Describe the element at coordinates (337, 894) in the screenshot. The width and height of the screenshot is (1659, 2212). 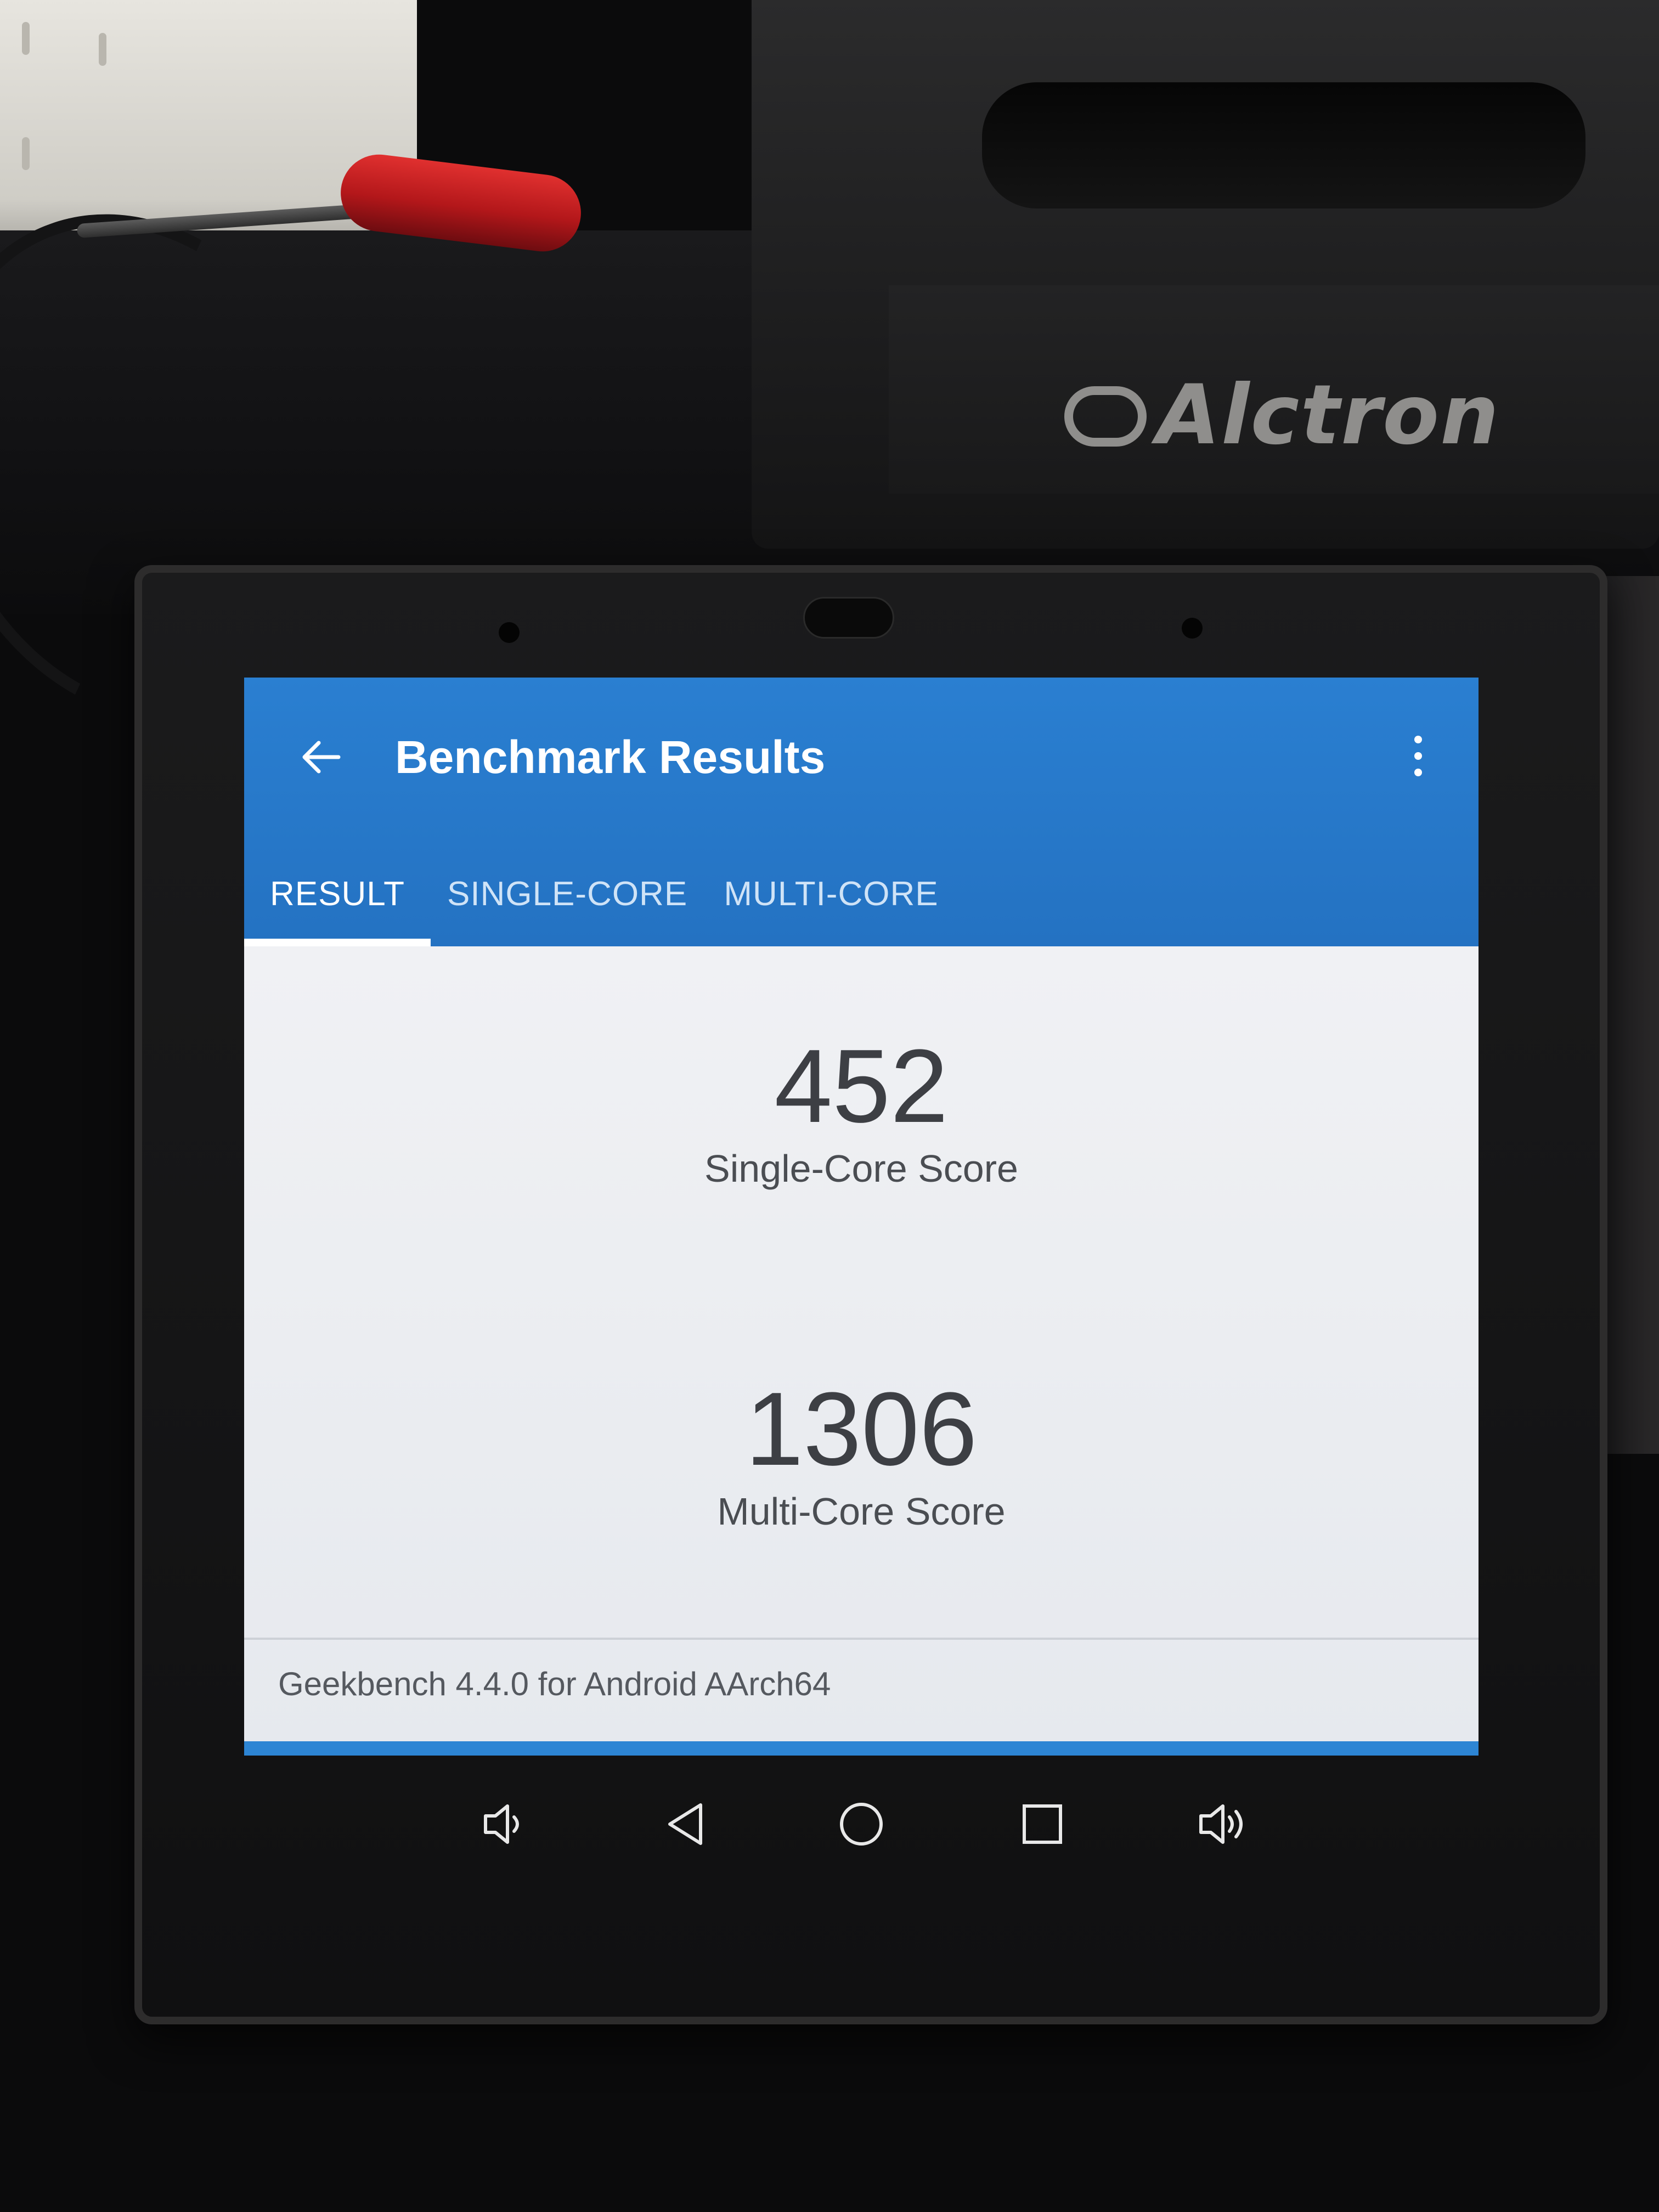
I see `tab-result: RESULT` at that location.